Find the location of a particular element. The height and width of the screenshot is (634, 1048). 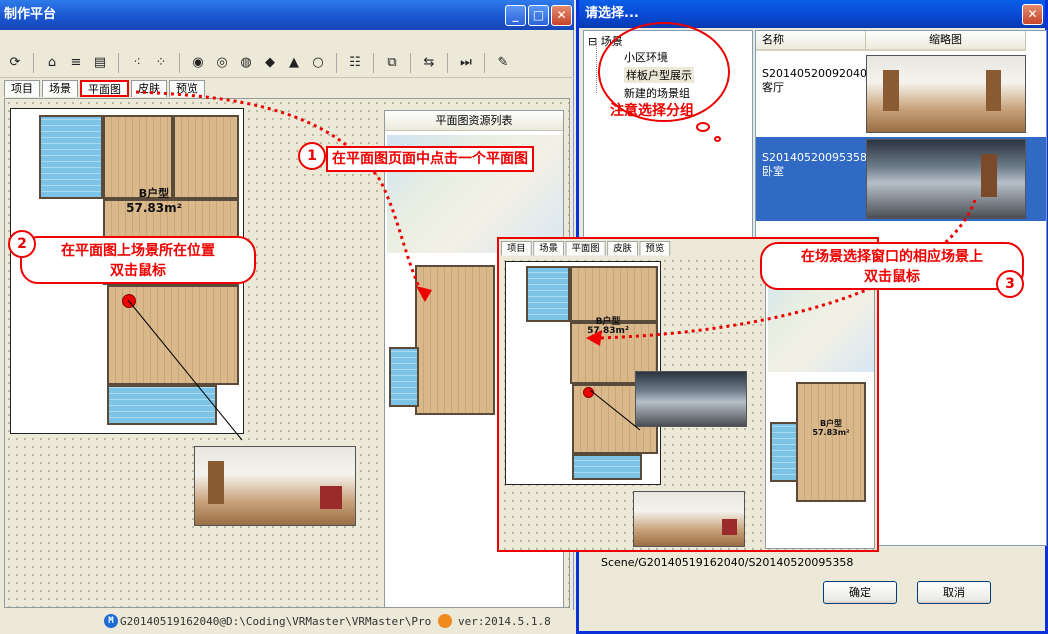

step2-callout: 在平面图上场景所在位置 双击鼠标 is located at coordinates (138, 260).